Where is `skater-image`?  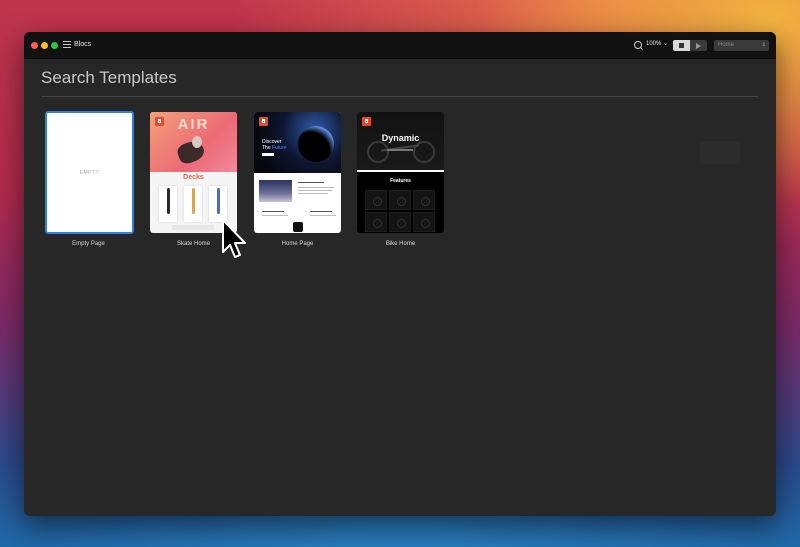
skater-image is located at coordinates (197, 142).